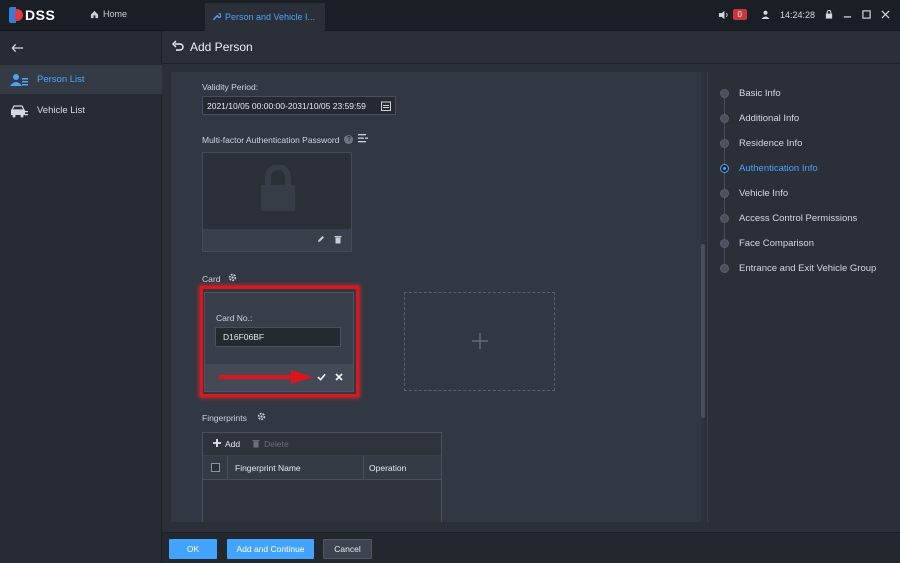  I want to click on maximize-icon, so click(866, 14).